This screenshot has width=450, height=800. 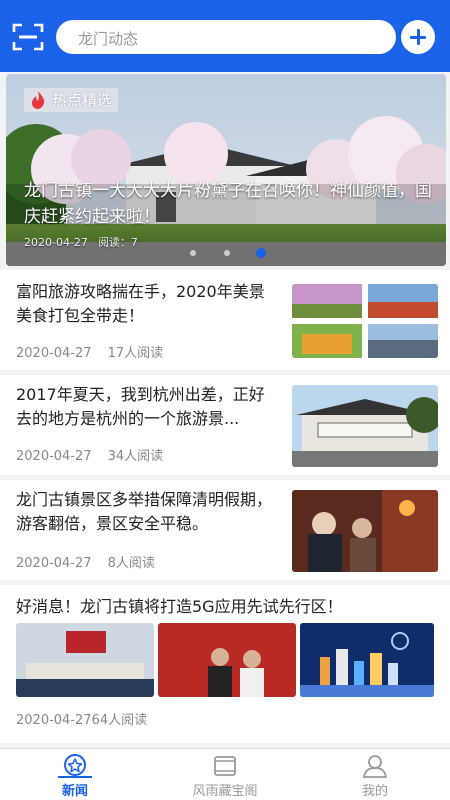 I want to click on banner-title: 龙门古镇一大大大大片粉黛子在召唤你！神仙颜值，国庆赶紧约起来啦！, so click(x=229, y=204).